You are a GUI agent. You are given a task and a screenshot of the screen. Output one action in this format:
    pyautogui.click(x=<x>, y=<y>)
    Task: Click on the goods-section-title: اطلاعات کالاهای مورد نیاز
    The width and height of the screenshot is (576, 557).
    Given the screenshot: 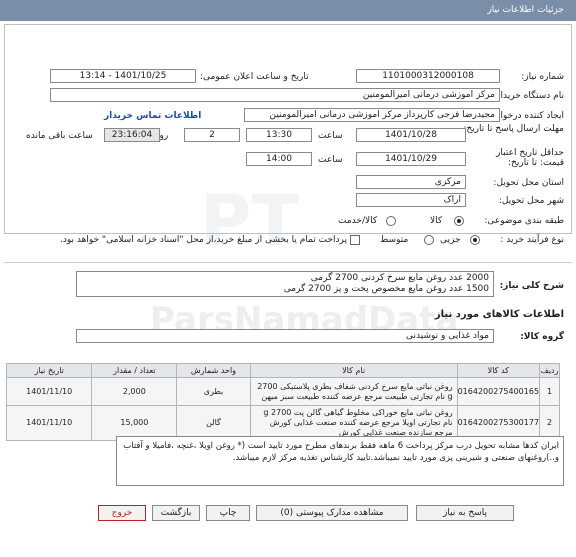 What is the action you would take?
    pyautogui.click(x=499, y=314)
    